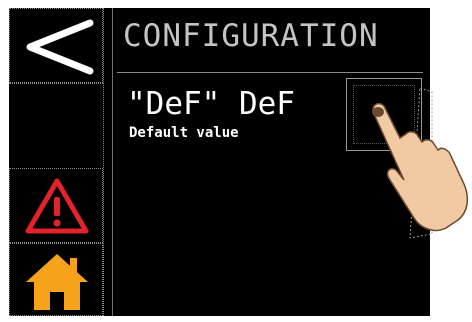 The width and height of the screenshot is (472, 322). I want to click on home-icon, so click(57, 282).